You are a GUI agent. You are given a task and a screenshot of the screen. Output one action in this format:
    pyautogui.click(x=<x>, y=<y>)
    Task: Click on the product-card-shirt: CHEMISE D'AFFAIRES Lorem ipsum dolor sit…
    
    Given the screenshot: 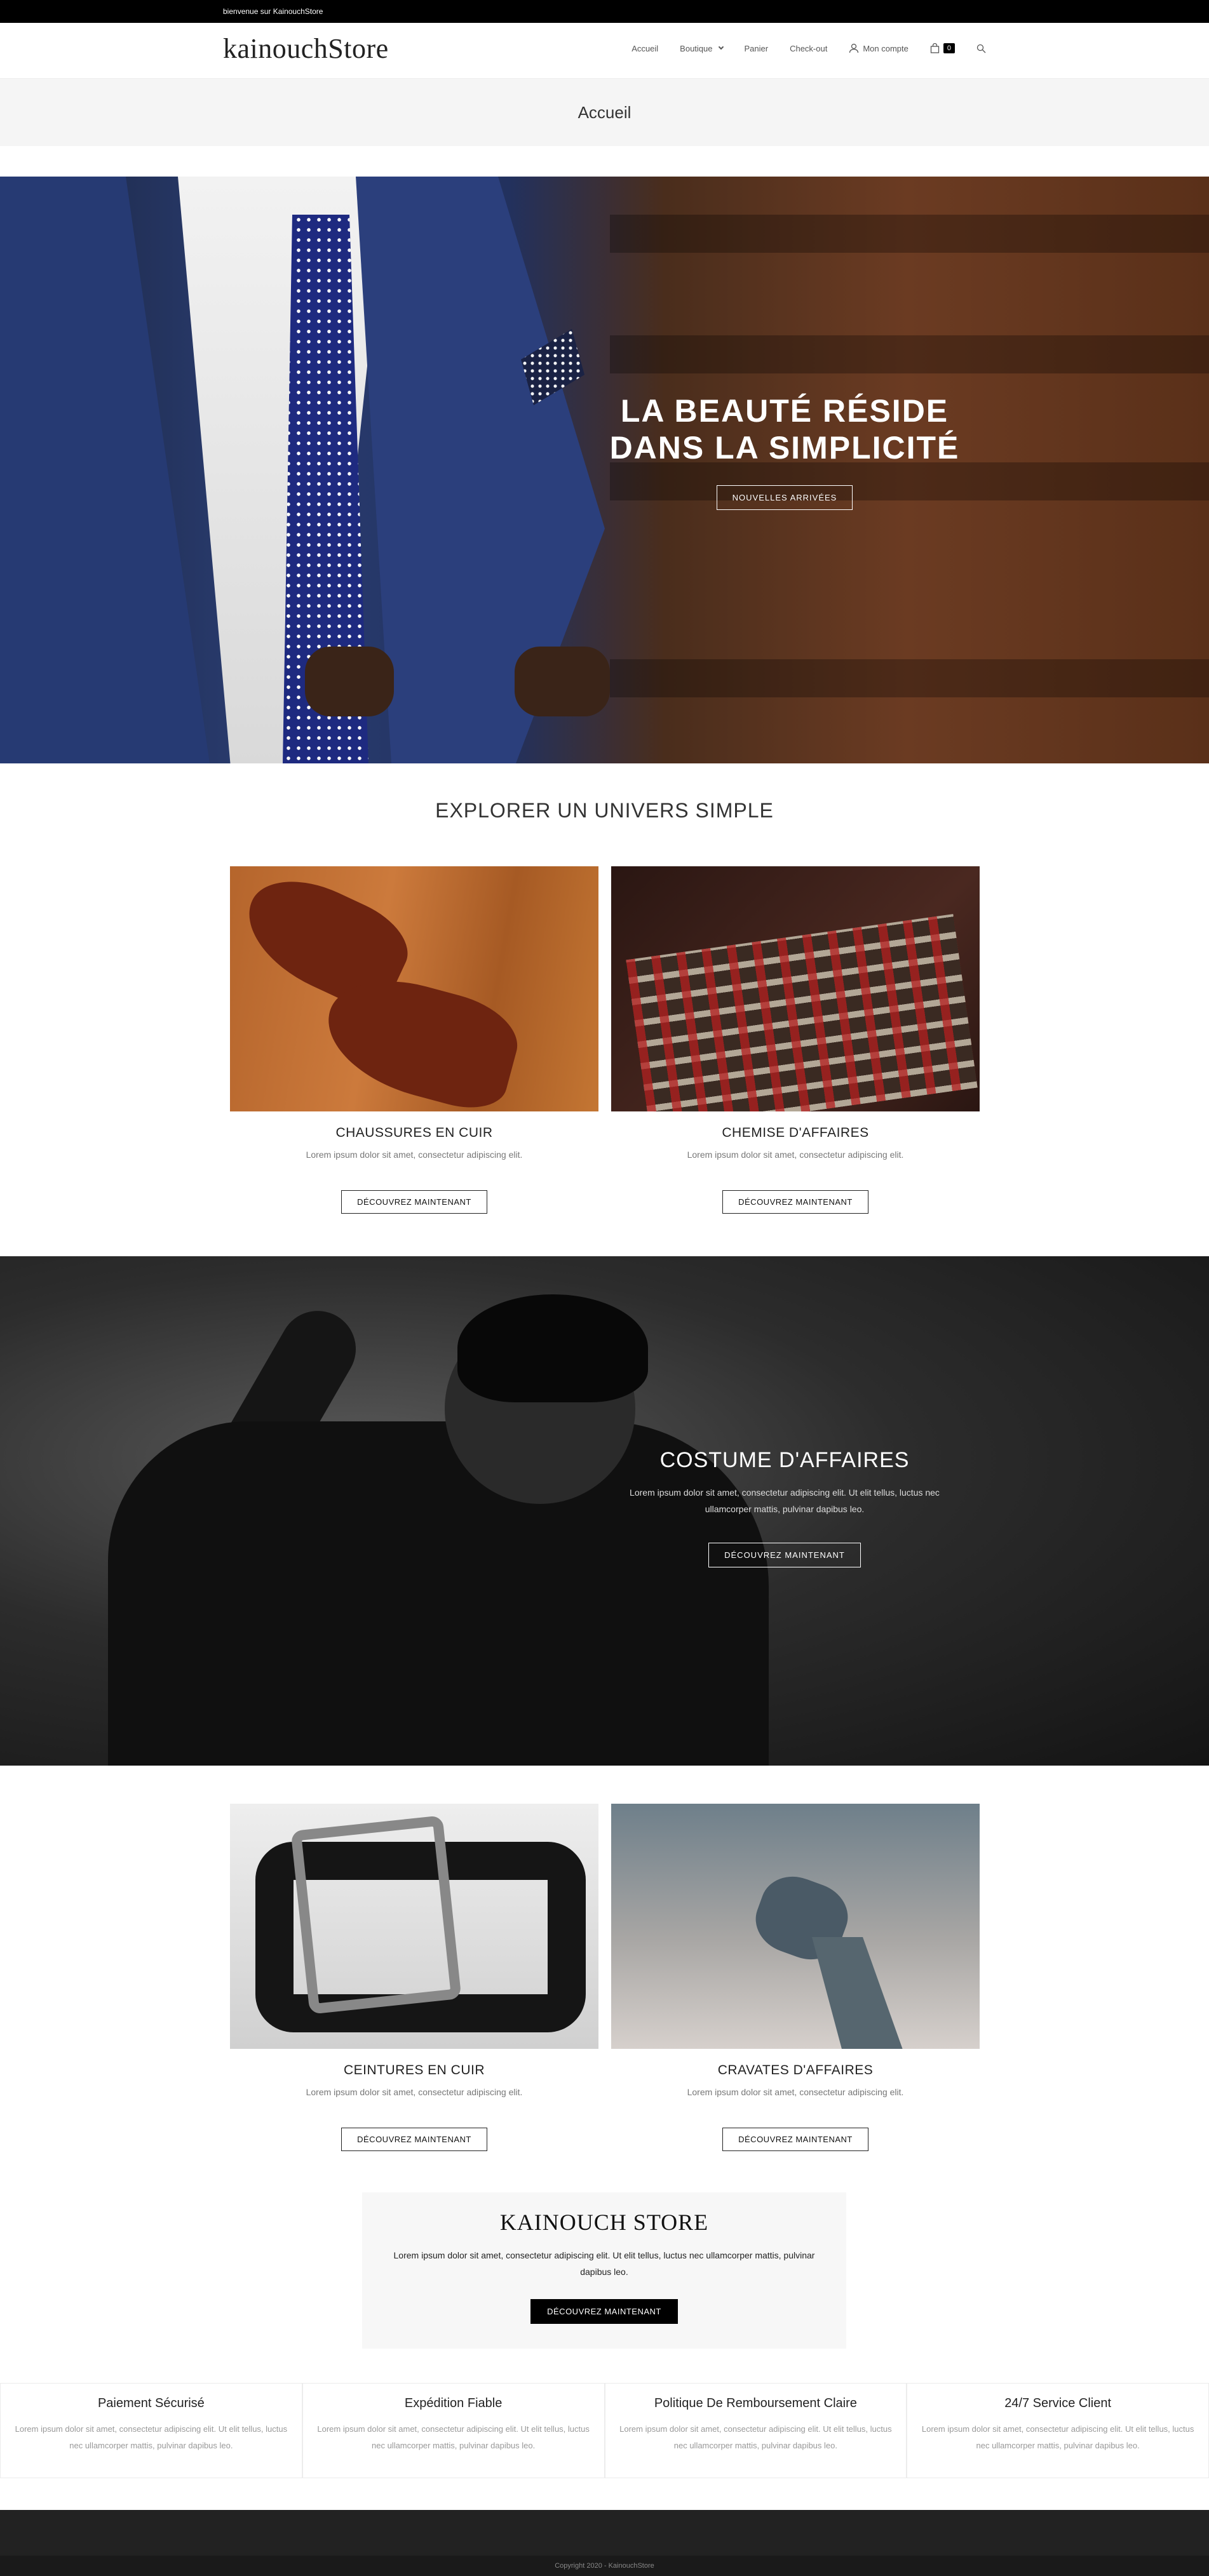 What is the action you would take?
    pyautogui.click(x=796, y=1040)
    